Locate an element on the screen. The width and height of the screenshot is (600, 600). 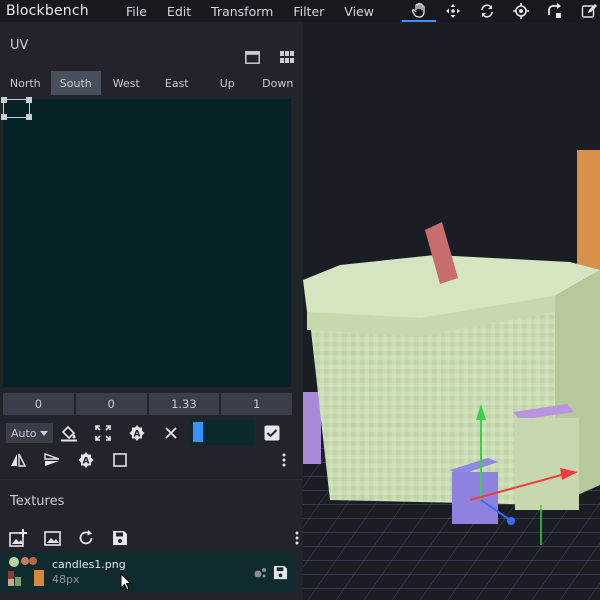
uv-grid-view-button is located at coordinates (287, 57).